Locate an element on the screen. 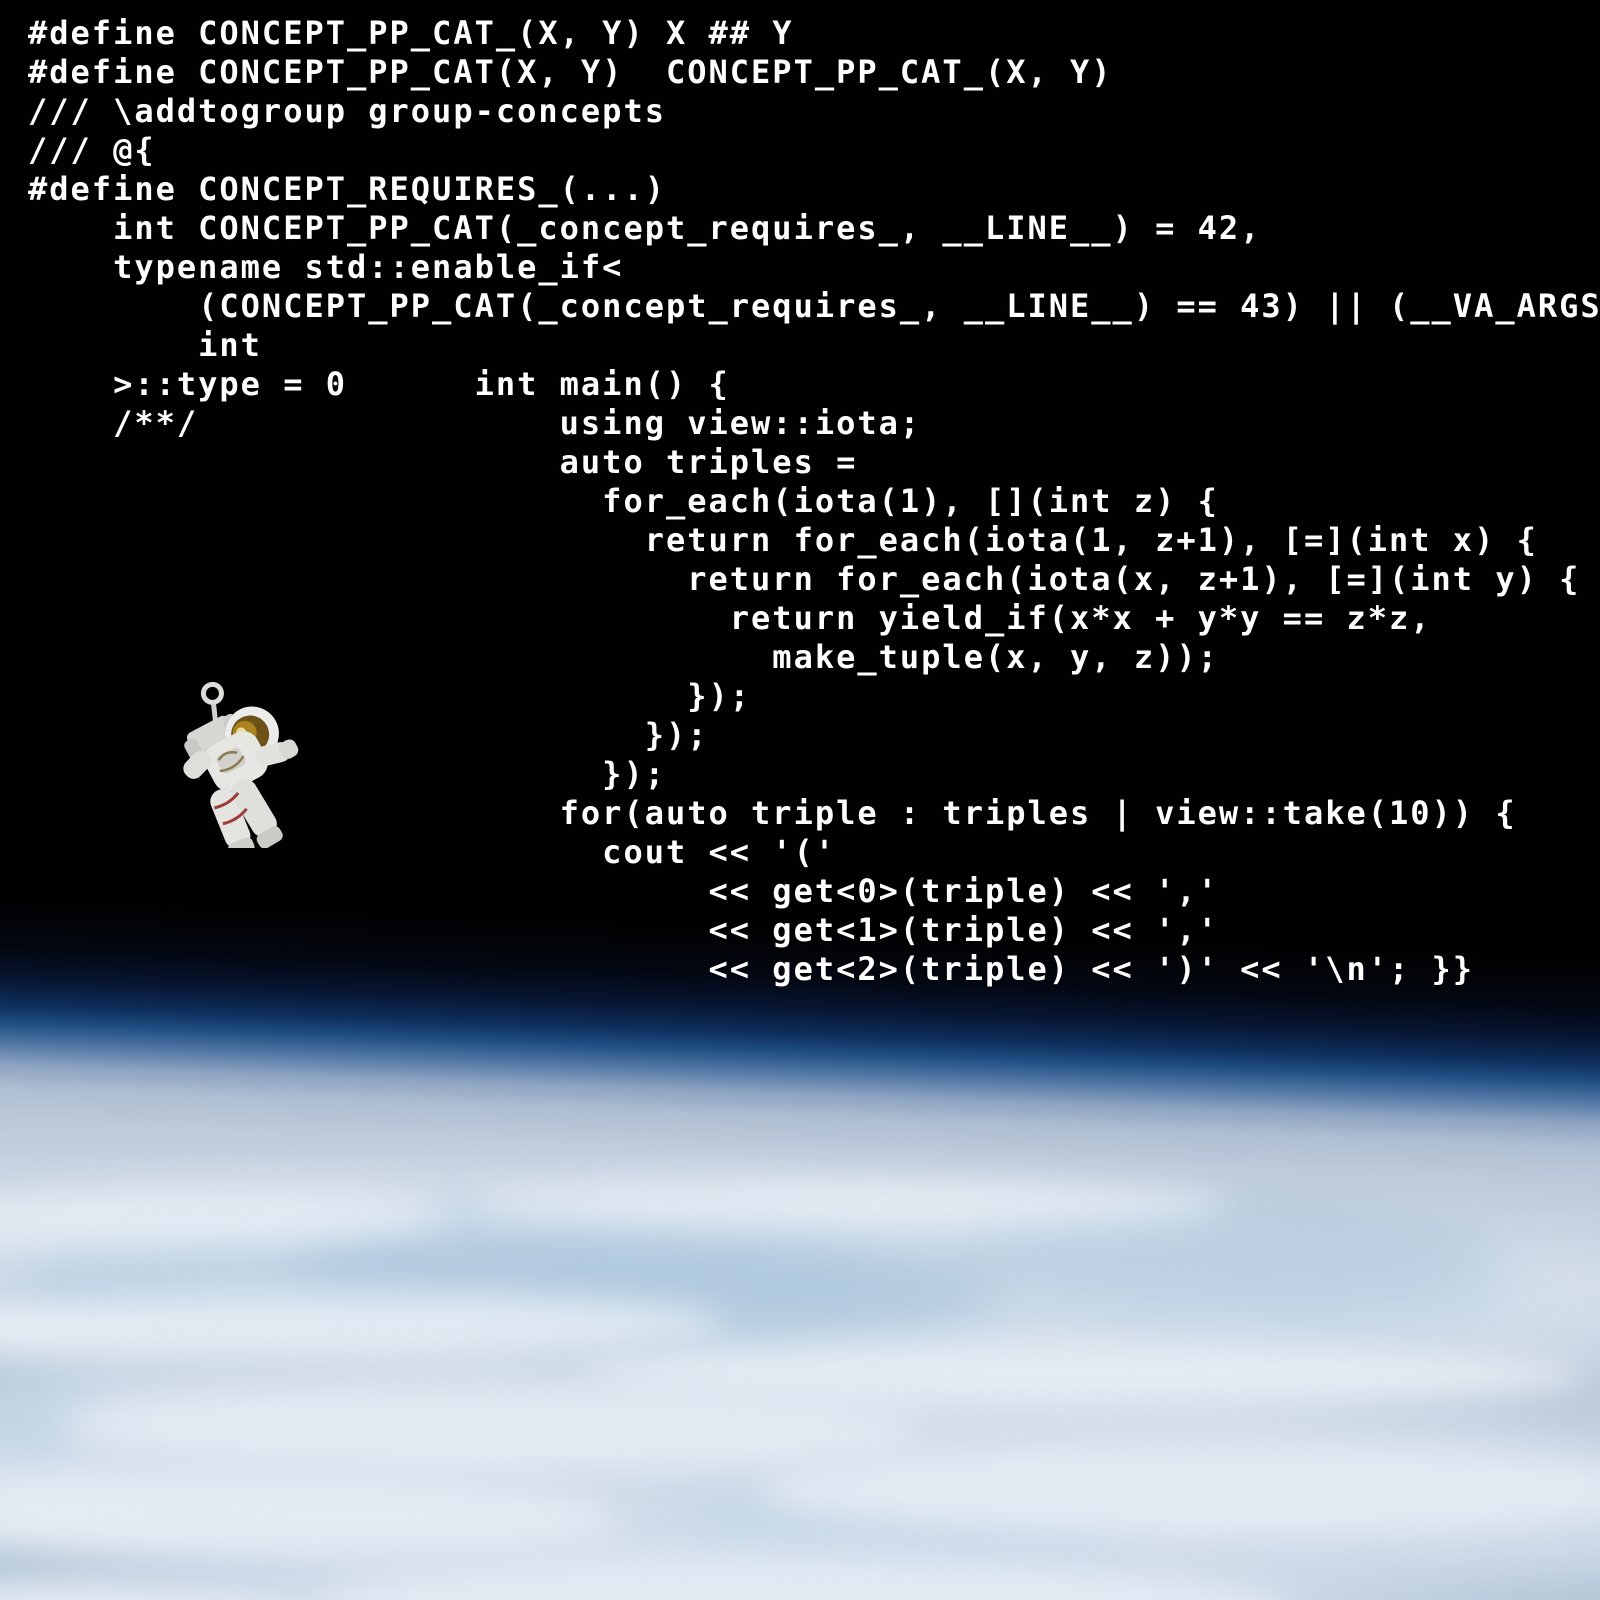 This screenshot has height=1600, width=1600. code-line: /// @{ is located at coordinates (92, 150).